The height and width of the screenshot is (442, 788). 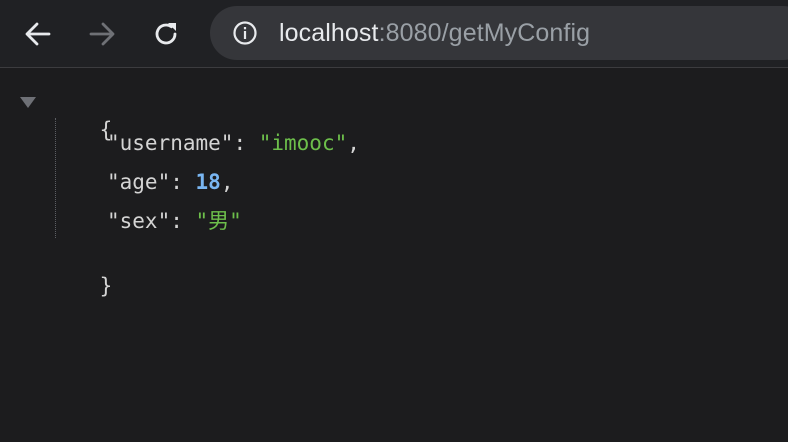 I want to click on json-key: "username", so click(x=170, y=143).